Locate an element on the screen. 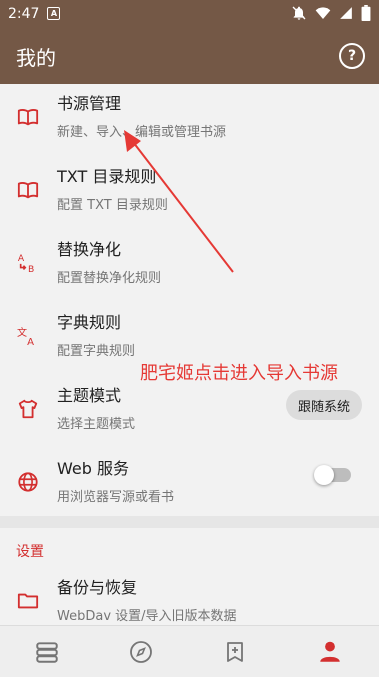  item-subtitle: WebDav 设置/导入旧版本数据 is located at coordinates (147, 616).